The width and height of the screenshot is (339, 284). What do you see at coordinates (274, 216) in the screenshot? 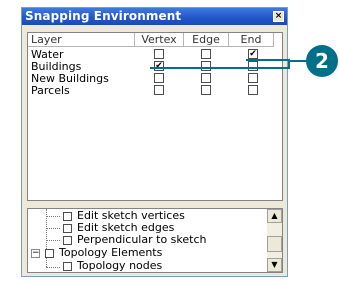
I see `scroll-up-icon: ▲` at bounding box center [274, 216].